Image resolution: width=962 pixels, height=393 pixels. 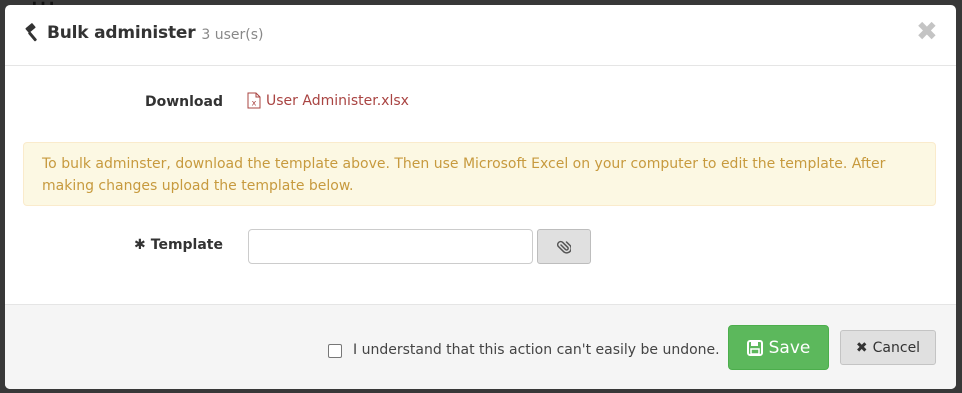 I want to click on cancel-button: ✖ Cancel, so click(x=888, y=347).